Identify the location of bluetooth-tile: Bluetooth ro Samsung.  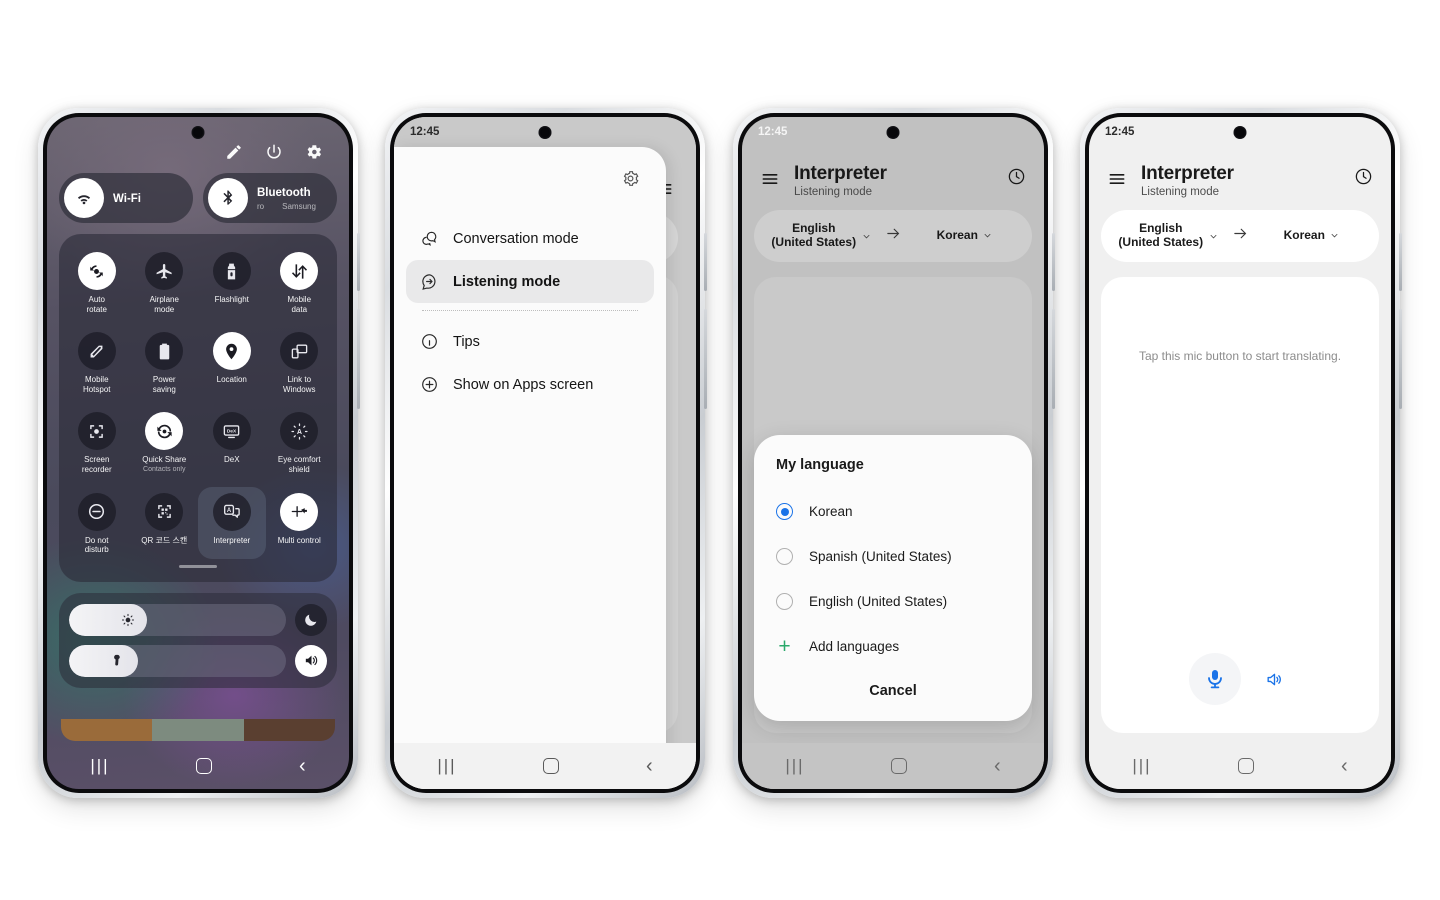
(270, 198).